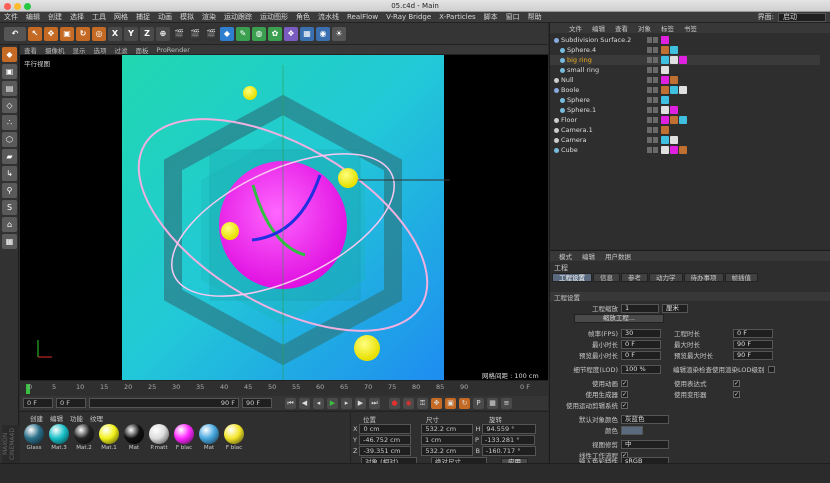 This screenshot has height=483, width=830. I want to click on am-menu-userdata: 用户数据, so click(618, 256).